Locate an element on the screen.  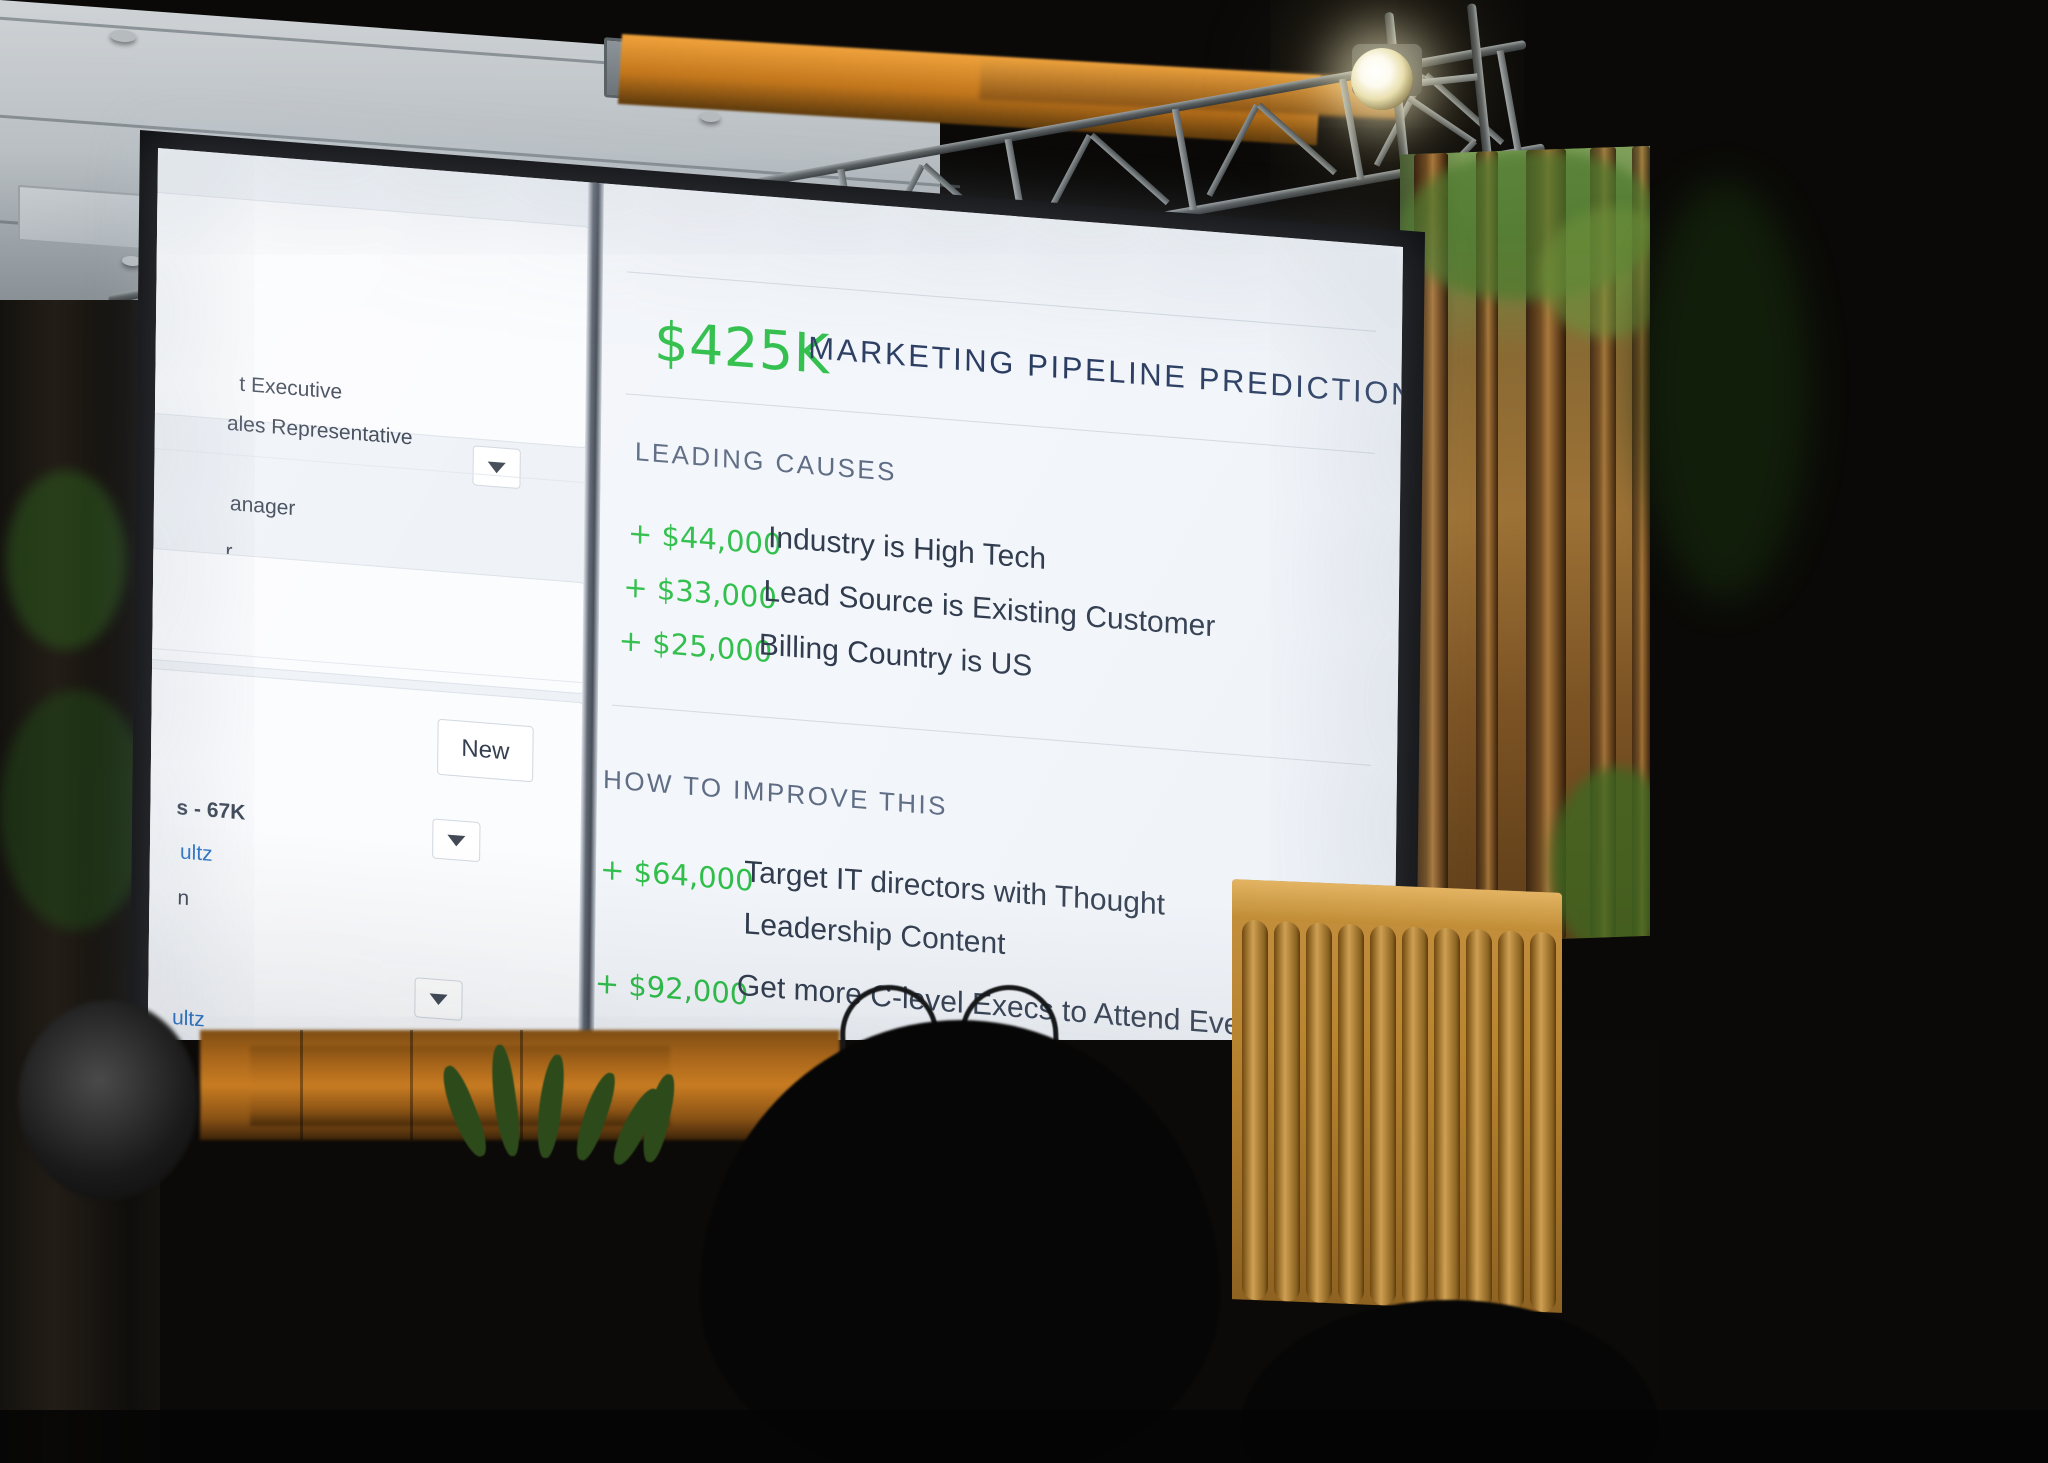
forest-mural is located at coordinates (1530, 545).